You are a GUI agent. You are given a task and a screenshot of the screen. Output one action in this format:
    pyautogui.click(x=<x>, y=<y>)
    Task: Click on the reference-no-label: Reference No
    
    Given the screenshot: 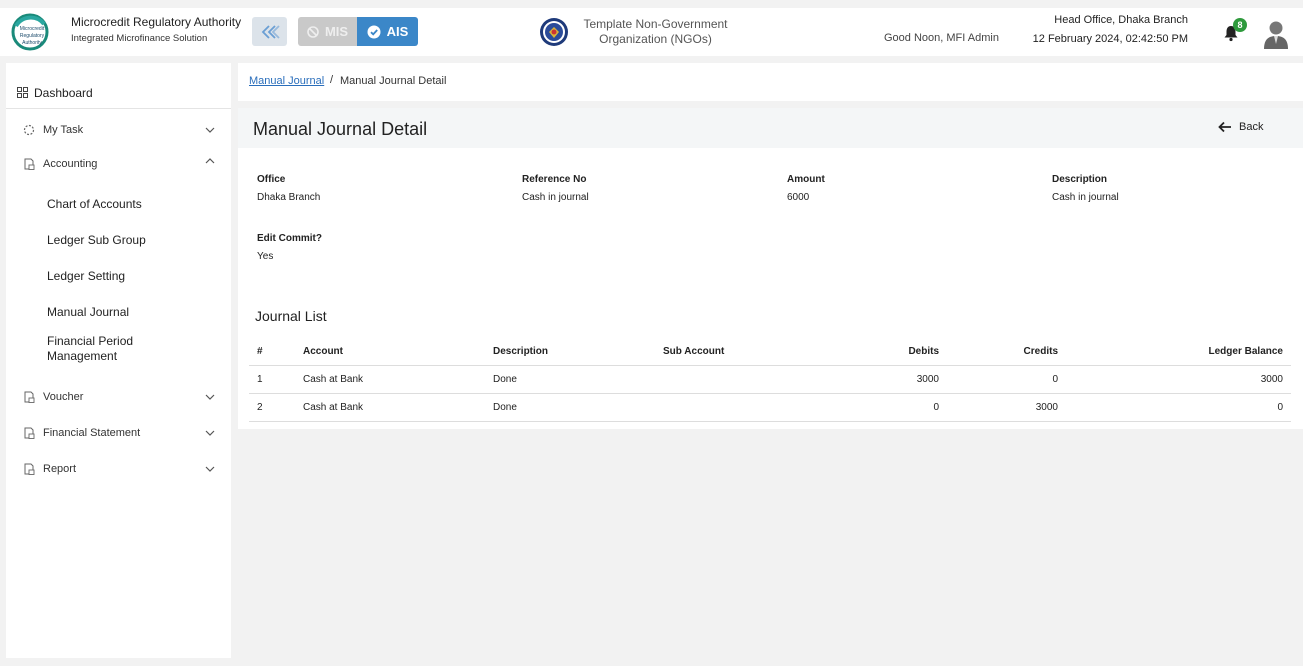 What is the action you would take?
    pyautogui.click(x=554, y=179)
    